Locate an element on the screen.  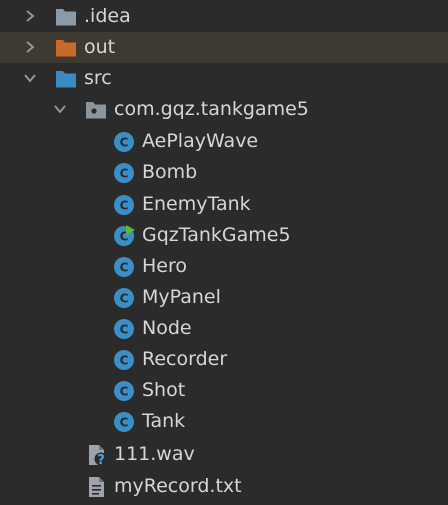
tree-node-package: com.gqz.tankgame5 is located at coordinates (224, 109).